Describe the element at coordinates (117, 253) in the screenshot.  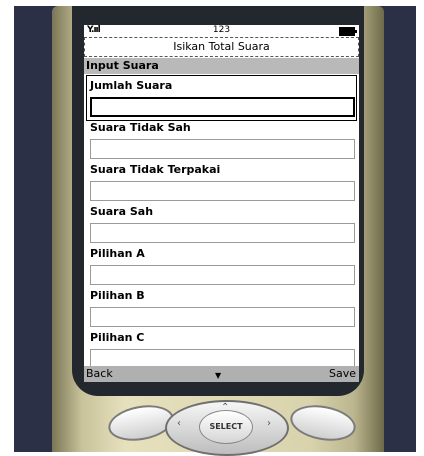
I see `field-label: Pilihan A` at that location.